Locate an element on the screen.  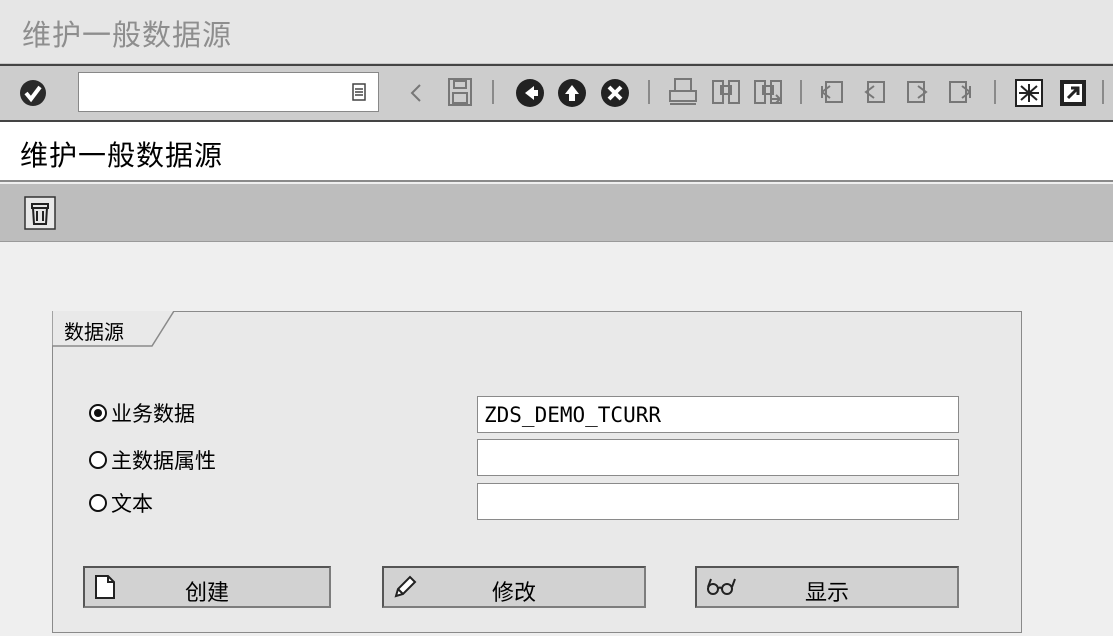
first-page-icon is located at coordinates (833, 93).